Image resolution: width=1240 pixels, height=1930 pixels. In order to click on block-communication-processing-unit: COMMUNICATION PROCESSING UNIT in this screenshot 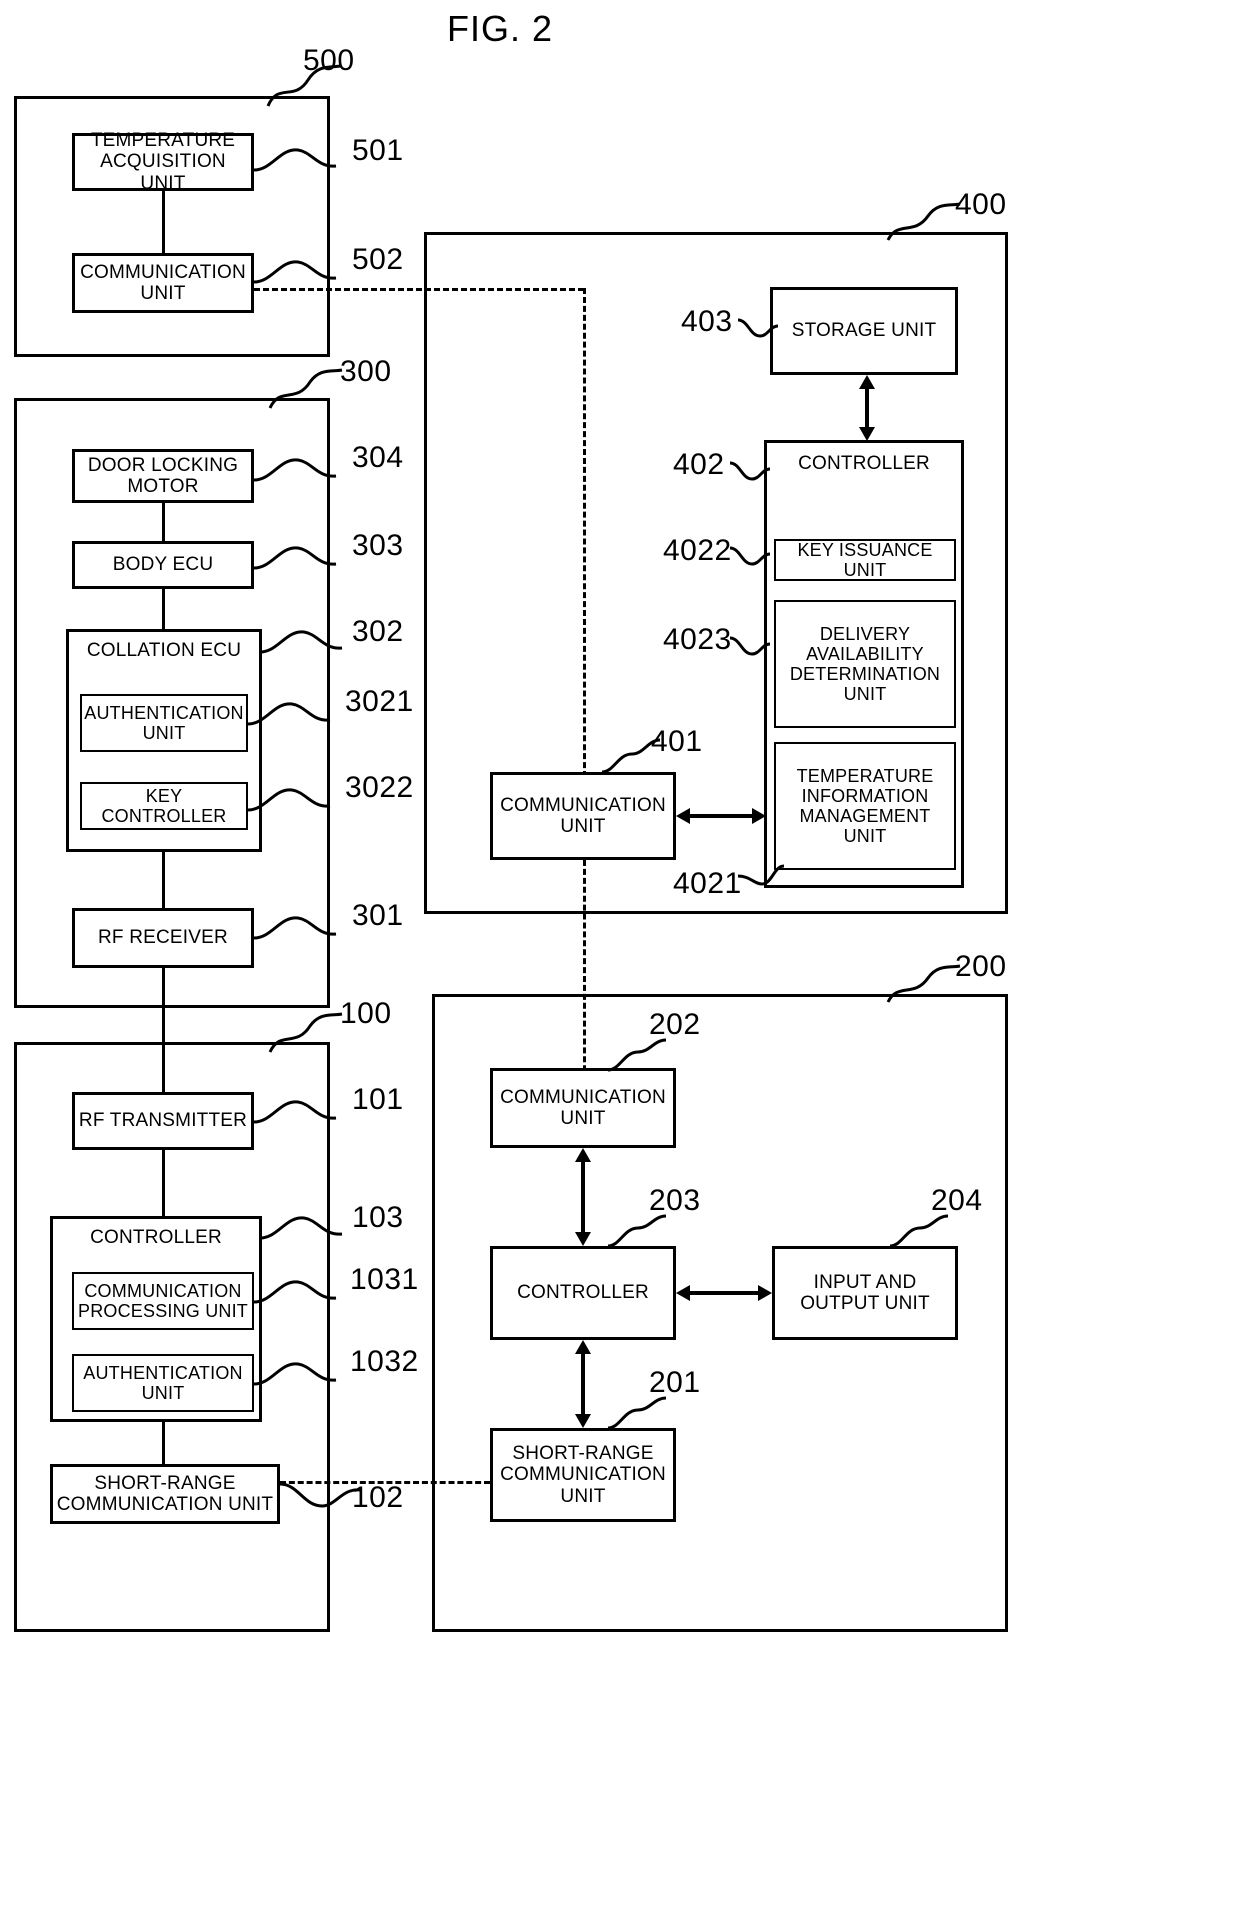, I will do `click(163, 1301)`.